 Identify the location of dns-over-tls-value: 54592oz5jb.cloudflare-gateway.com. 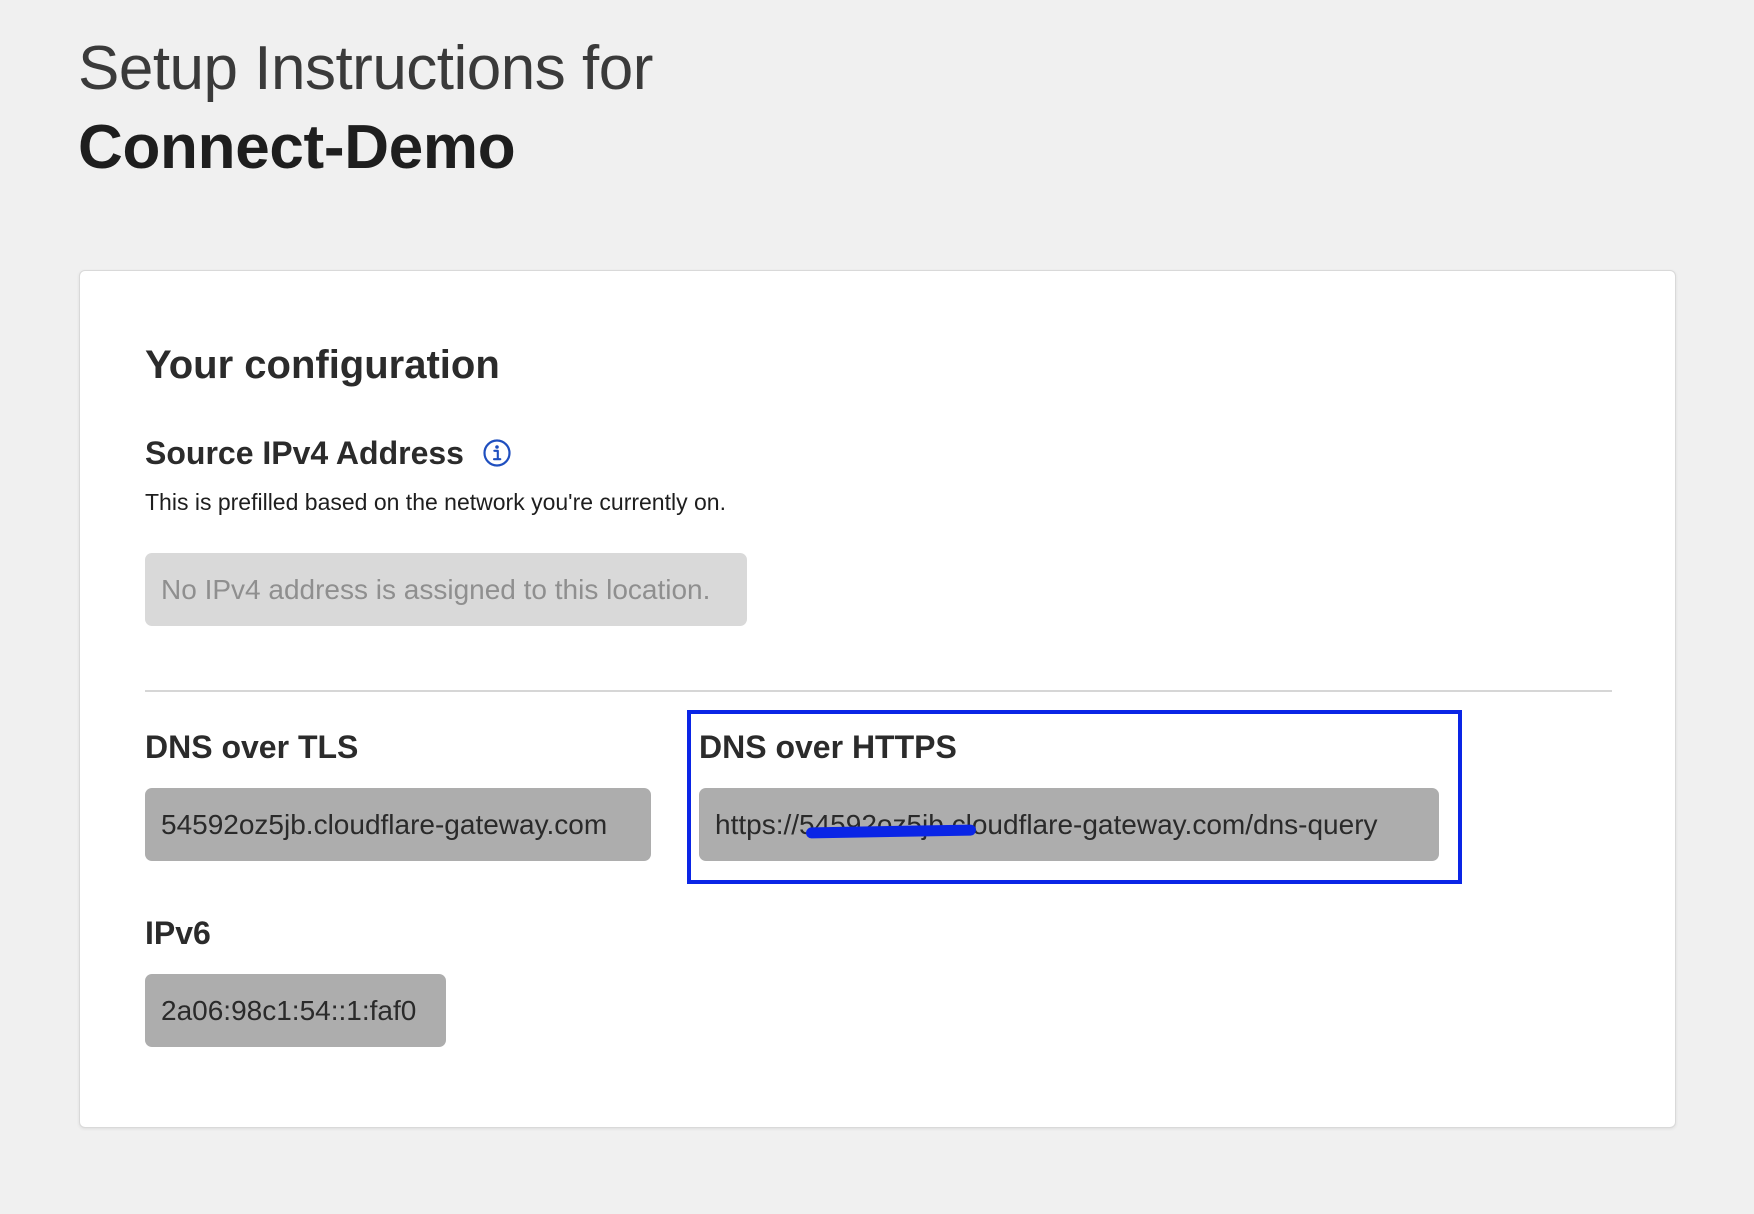
(384, 824).